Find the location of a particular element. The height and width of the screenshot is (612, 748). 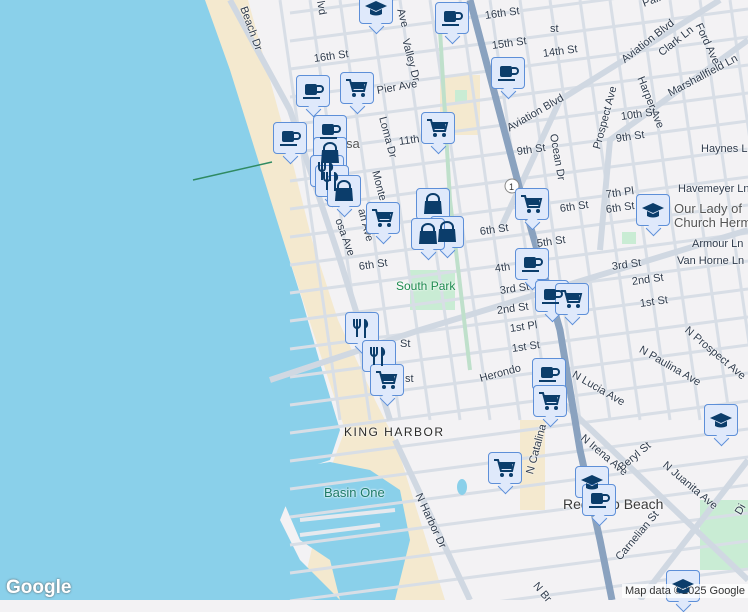

place-label-basin-one: Basin One is located at coordinates (354, 492).